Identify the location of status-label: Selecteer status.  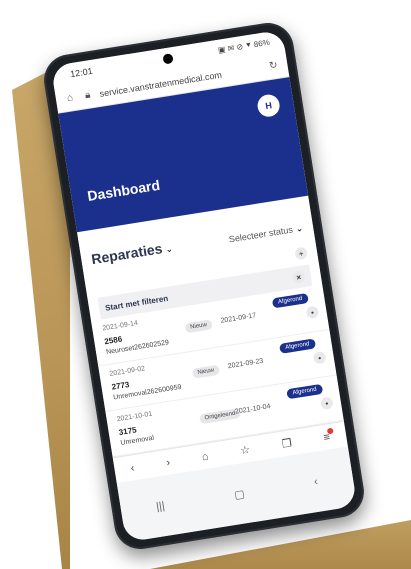
(261, 234).